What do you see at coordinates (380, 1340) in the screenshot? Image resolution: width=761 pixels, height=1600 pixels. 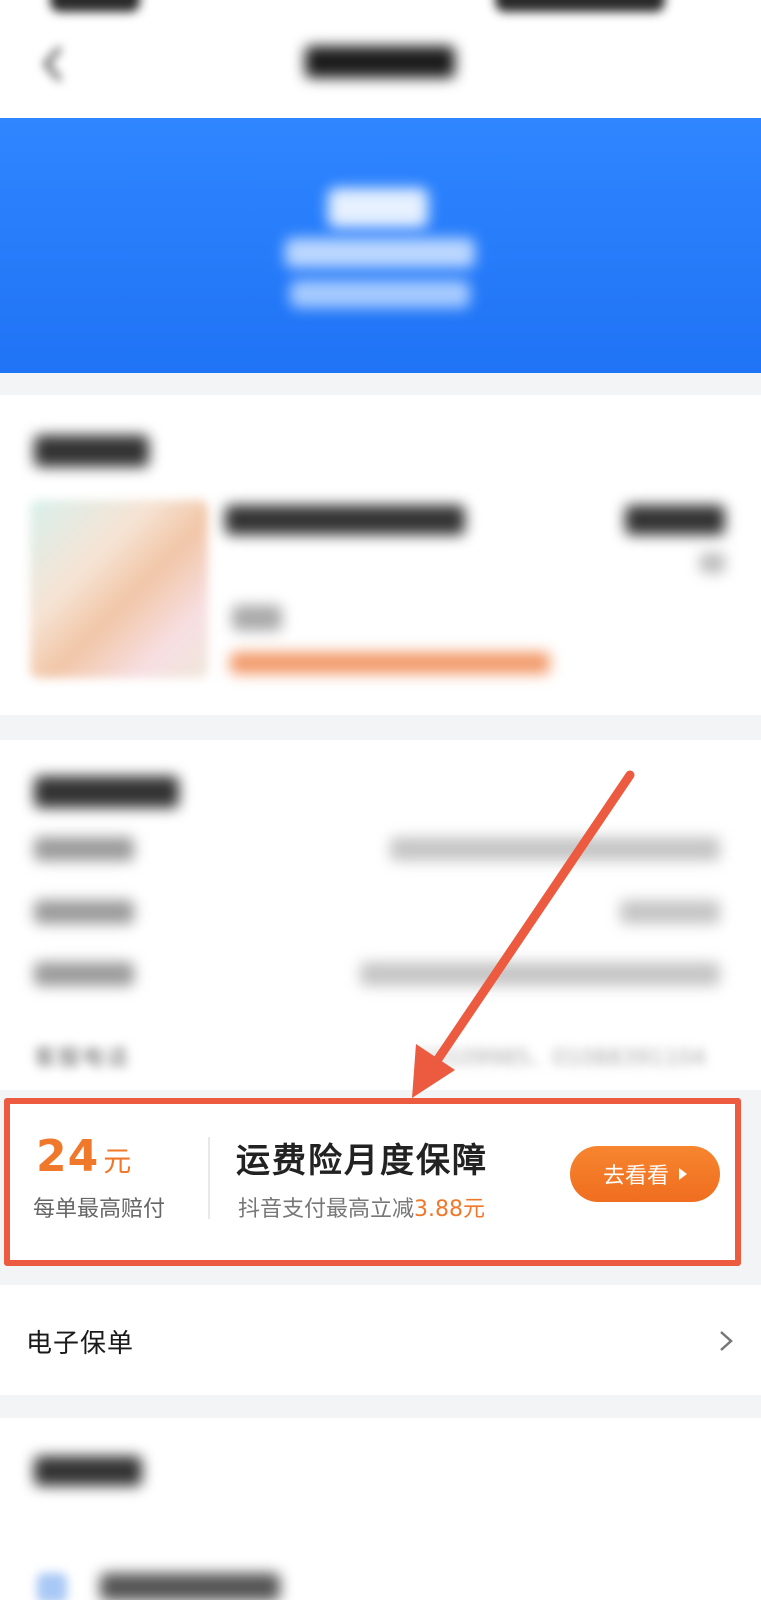 I see `e-policy-row: 电子保单` at bounding box center [380, 1340].